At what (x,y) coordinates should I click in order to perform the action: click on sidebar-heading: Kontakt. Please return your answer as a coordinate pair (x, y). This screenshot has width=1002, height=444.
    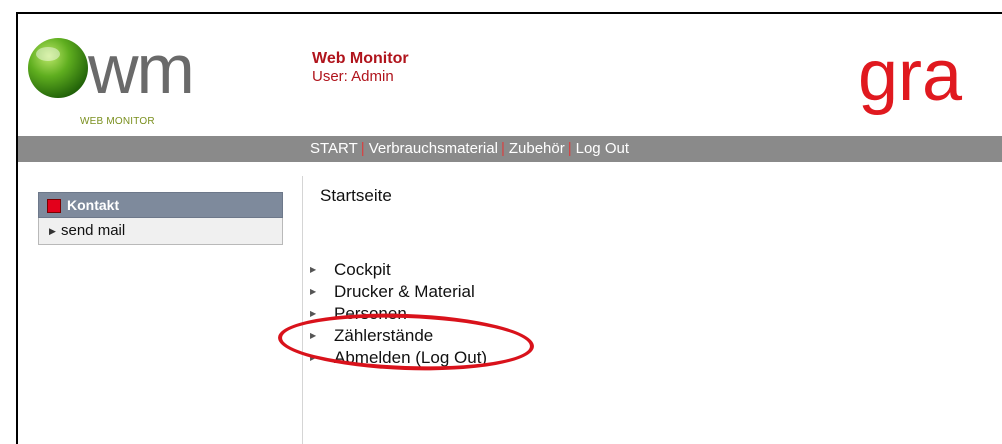
    Looking at the image, I should click on (160, 205).